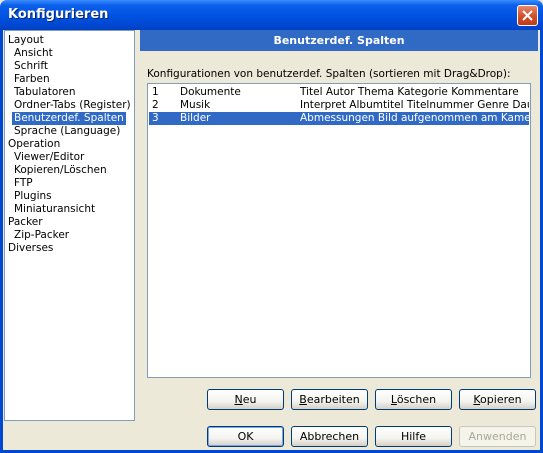  Describe the element at coordinates (54, 209) in the screenshot. I see `tree-item: Miniaturansicht` at that location.